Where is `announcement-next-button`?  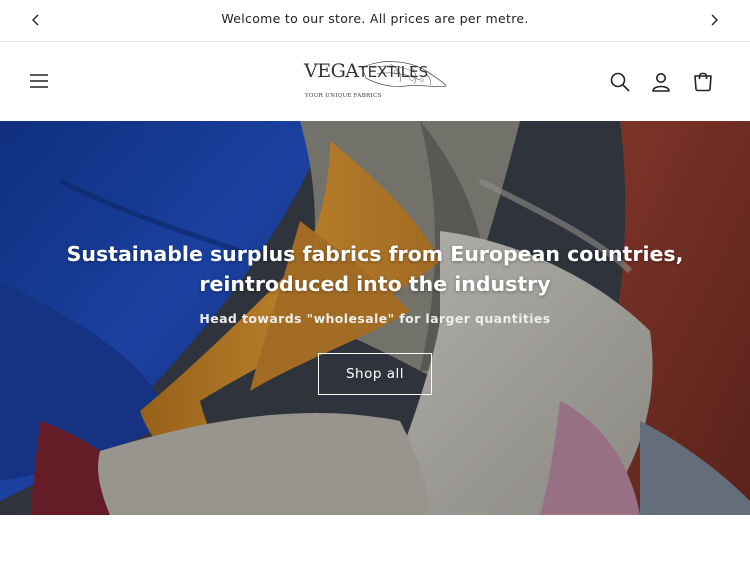 announcement-next-button is located at coordinates (714, 20).